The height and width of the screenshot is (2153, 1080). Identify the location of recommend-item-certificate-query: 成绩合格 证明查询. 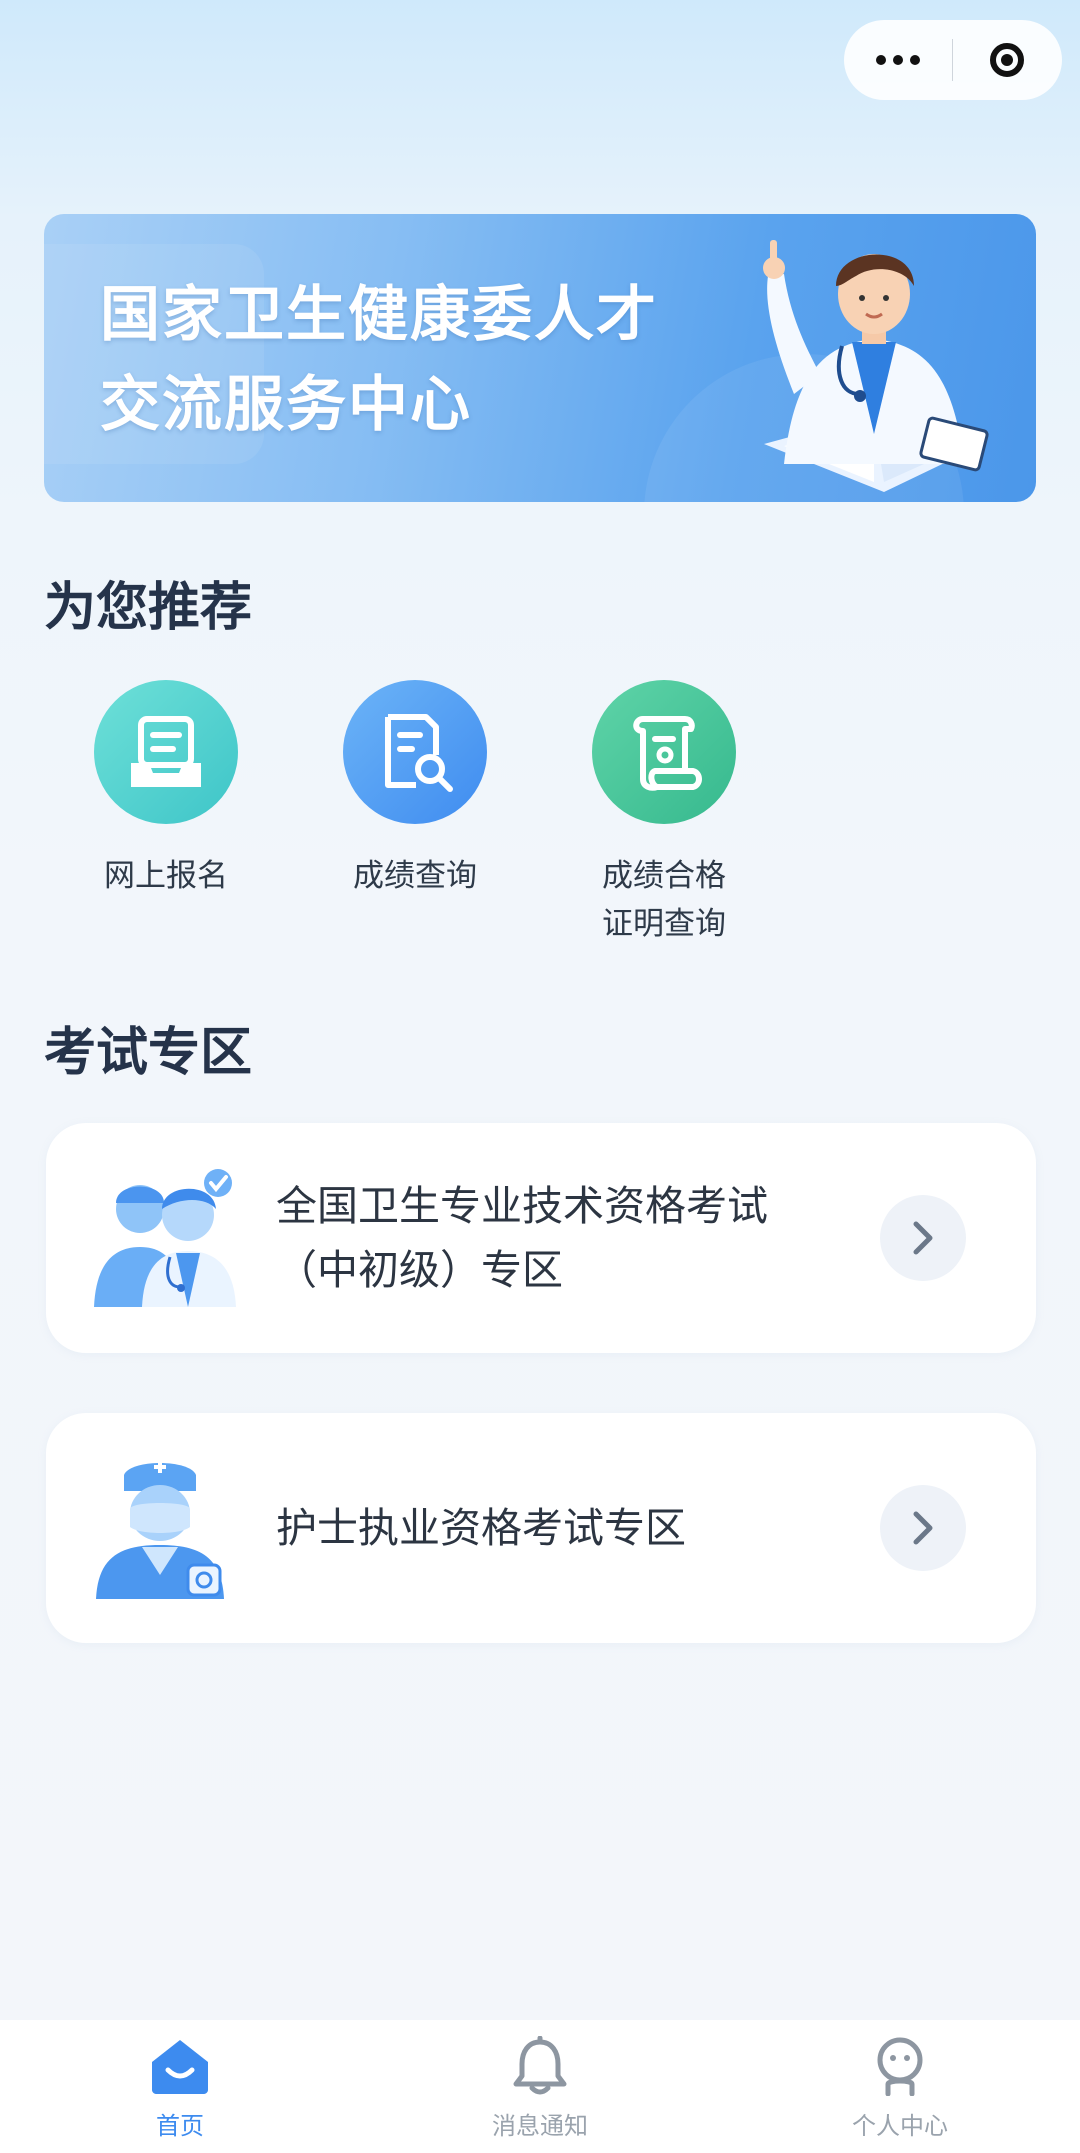
(664, 814).